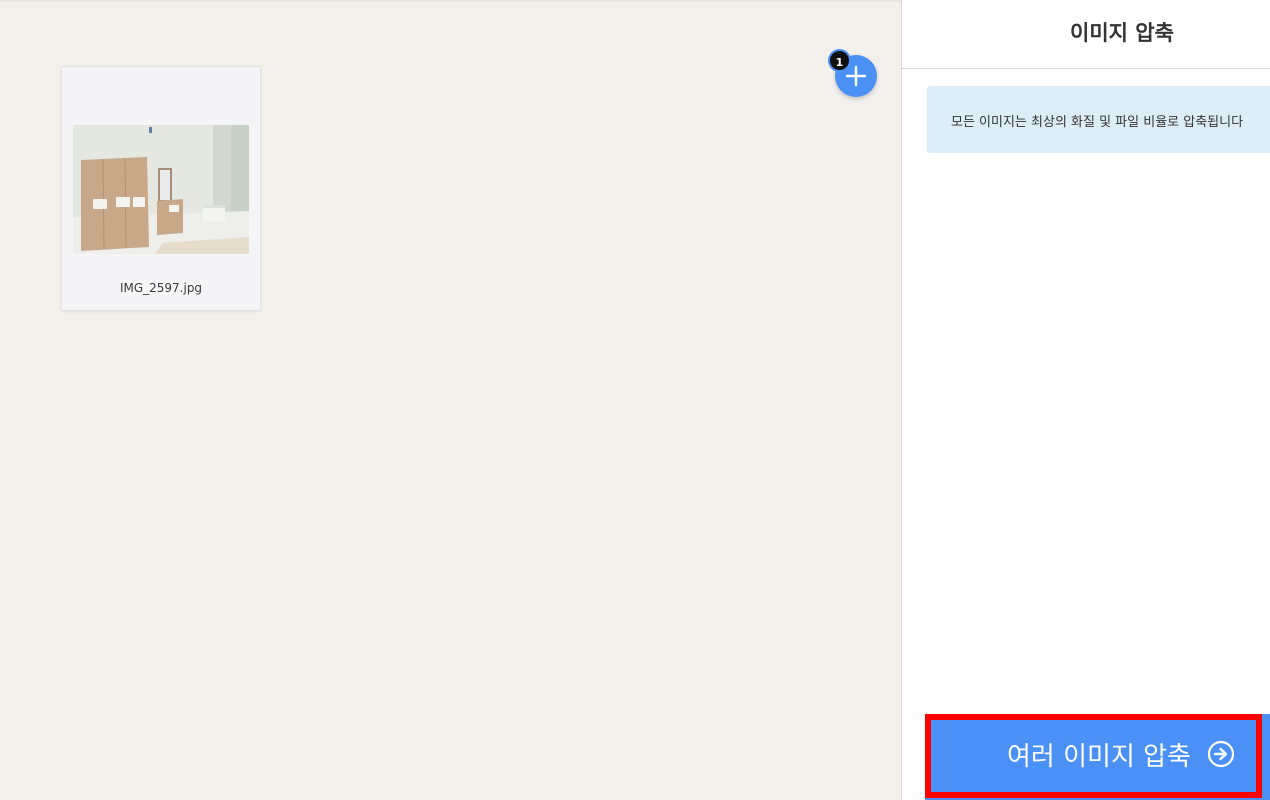  What do you see at coordinates (1221, 754) in the screenshot?
I see `arrow-right-circle-icon` at bounding box center [1221, 754].